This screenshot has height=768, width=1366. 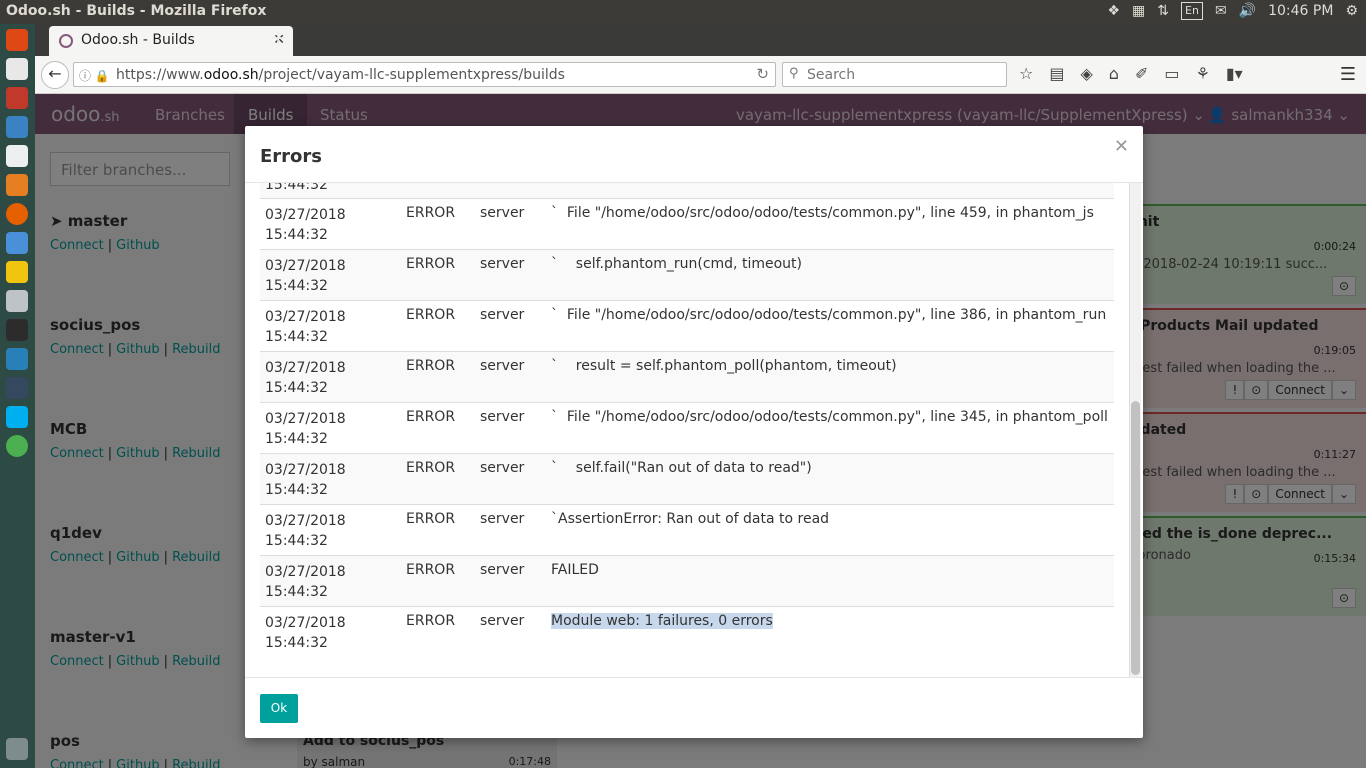 What do you see at coordinates (17, 301) in the screenshot?
I see `text-editor-icon` at bounding box center [17, 301].